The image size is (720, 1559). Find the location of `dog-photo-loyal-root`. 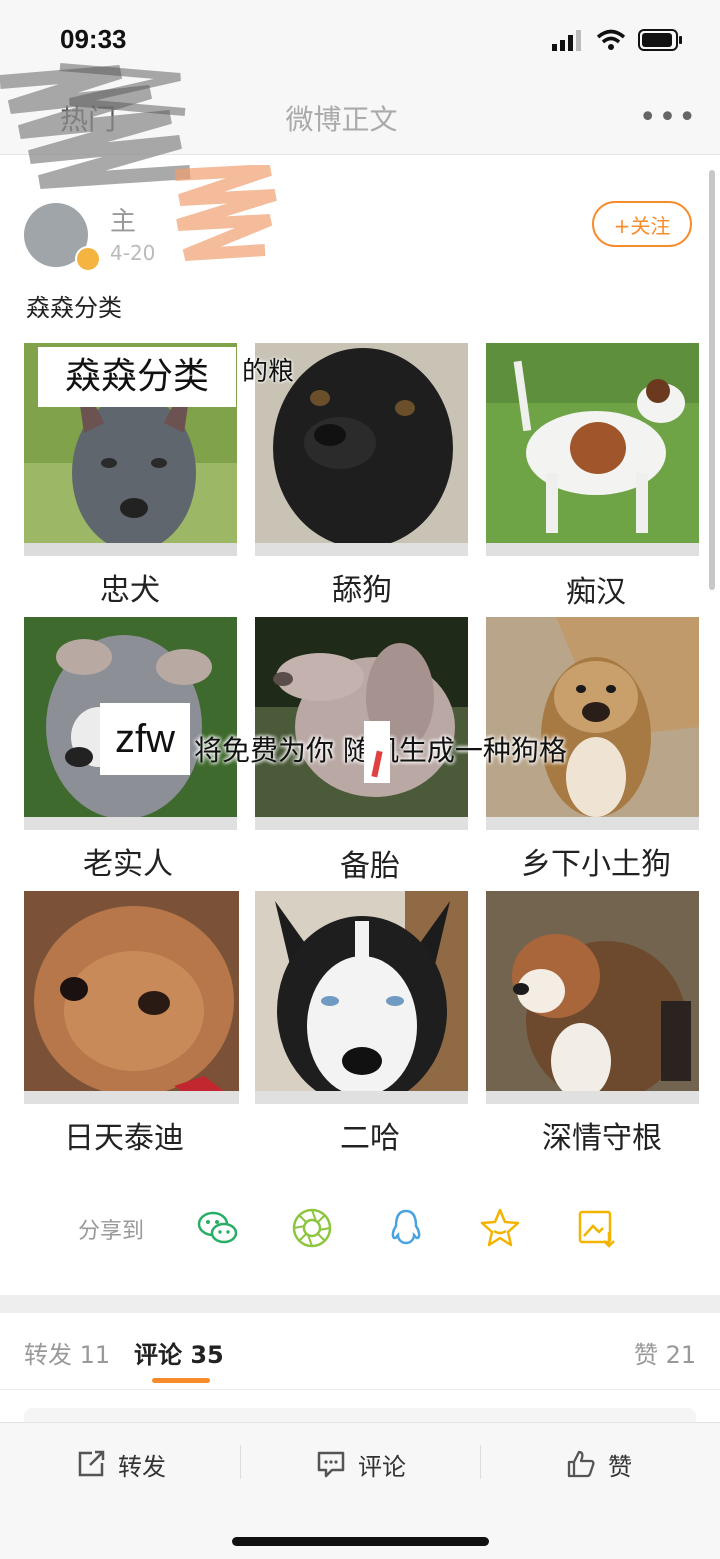

dog-photo-loyal-root is located at coordinates (592, 997).